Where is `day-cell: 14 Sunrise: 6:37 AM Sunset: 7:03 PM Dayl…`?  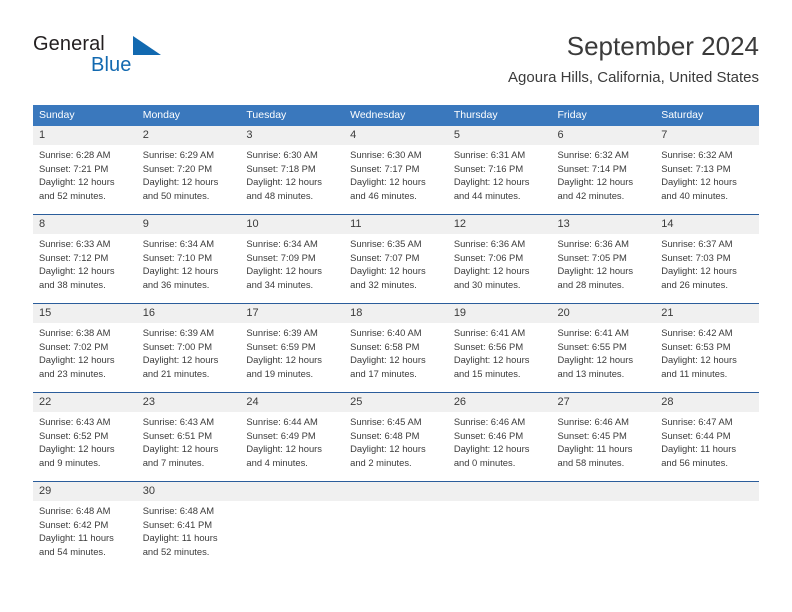
day-cell: 14 Sunrise: 6:37 AM Sunset: 7:03 PM Dayl… is located at coordinates (707, 259).